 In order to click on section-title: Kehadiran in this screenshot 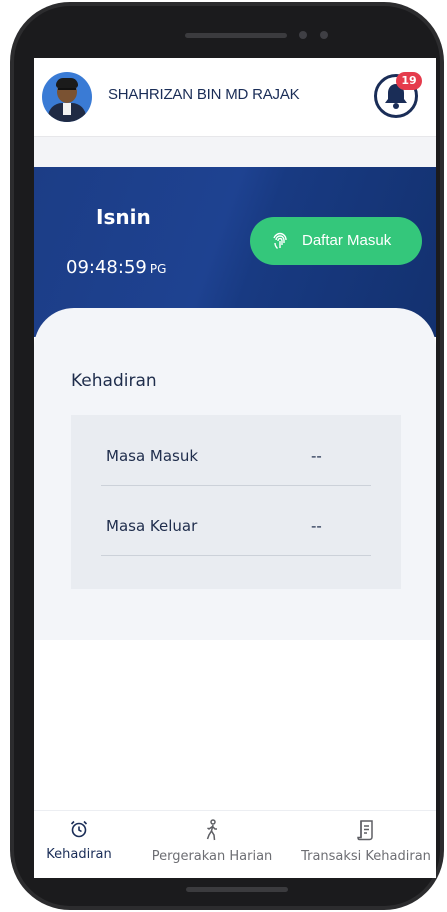, I will do `click(114, 381)`.